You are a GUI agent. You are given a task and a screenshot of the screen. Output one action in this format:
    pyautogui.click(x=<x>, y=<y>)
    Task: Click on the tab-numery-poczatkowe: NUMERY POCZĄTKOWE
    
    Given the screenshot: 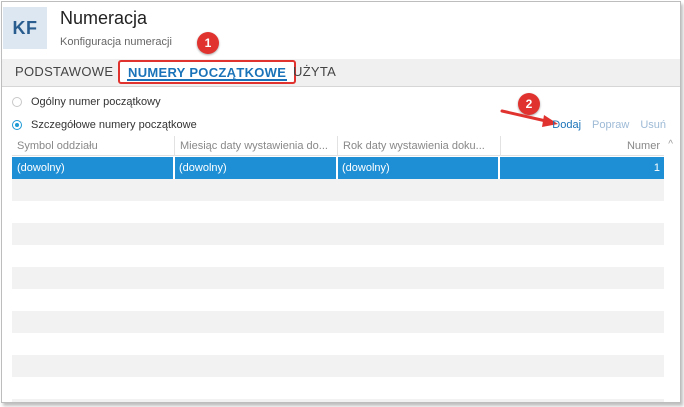 What is the action you would take?
    pyautogui.click(x=207, y=72)
    